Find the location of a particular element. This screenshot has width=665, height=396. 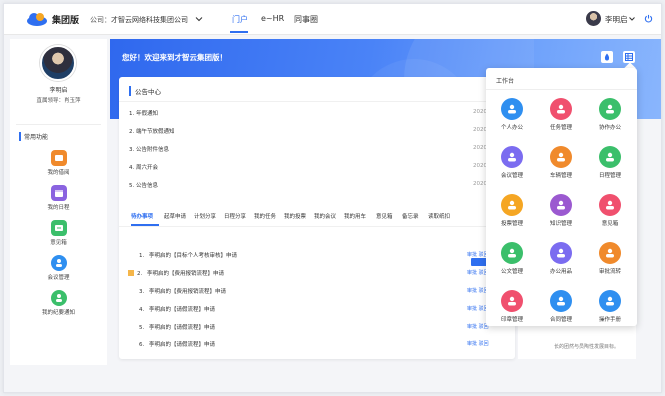

approve-link: 审批 驳回 is located at coordinates (478, 343).